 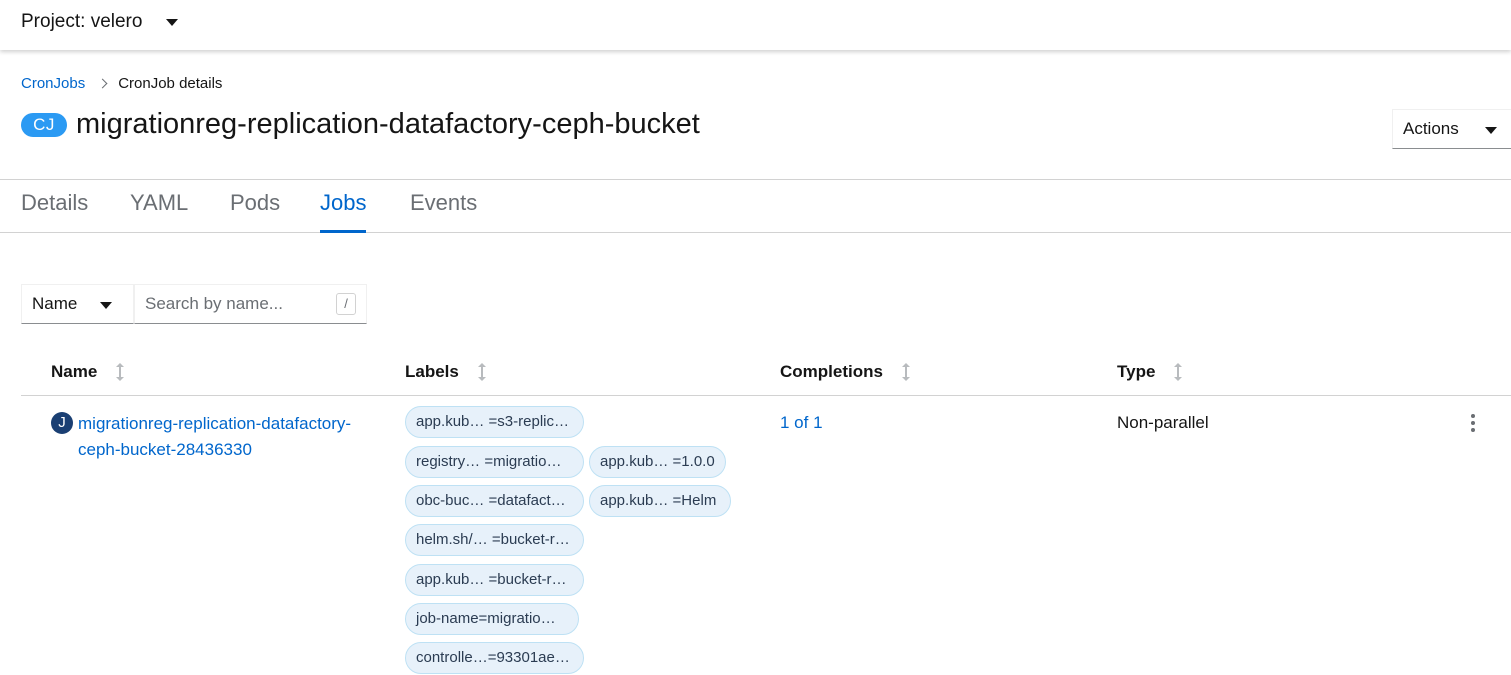 I want to click on table-header: Name Labels Completions Type, so click(x=766, y=372).